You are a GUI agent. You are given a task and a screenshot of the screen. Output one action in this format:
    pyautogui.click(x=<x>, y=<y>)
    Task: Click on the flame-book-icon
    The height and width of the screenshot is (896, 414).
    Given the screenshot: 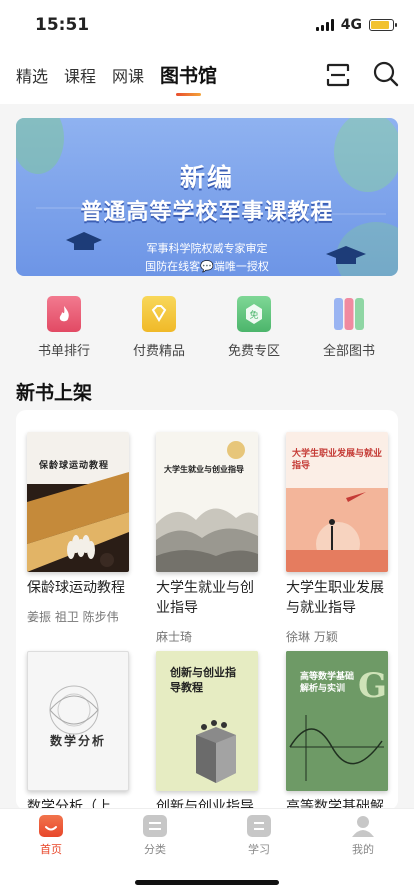 What is the action you would take?
    pyautogui.click(x=64, y=314)
    